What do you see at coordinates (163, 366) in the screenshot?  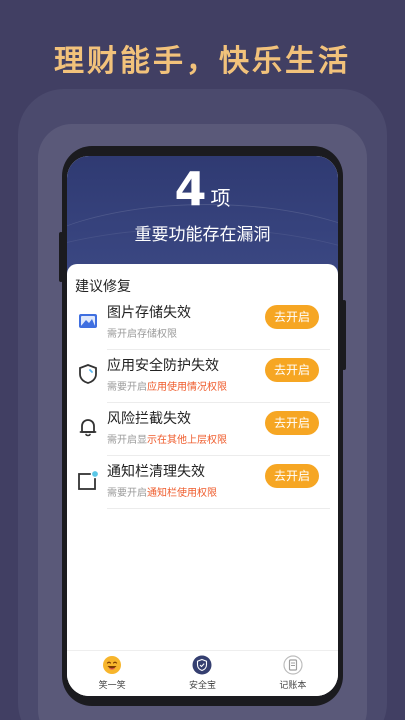 I see `item-name: 应用安全防护失效` at bounding box center [163, 366].